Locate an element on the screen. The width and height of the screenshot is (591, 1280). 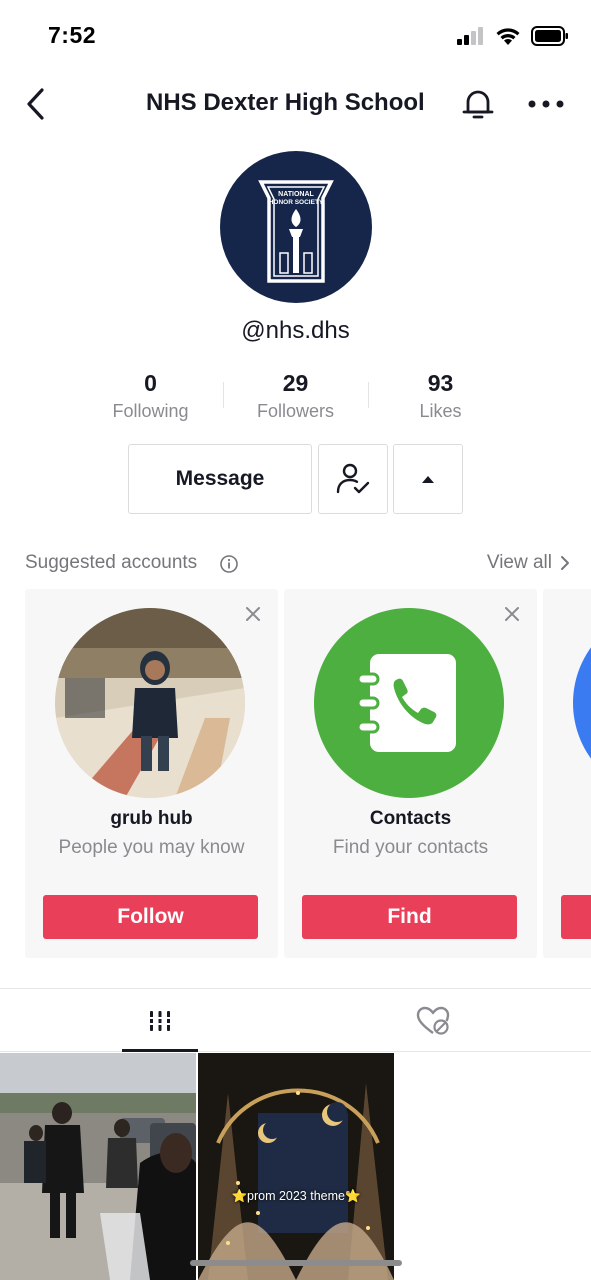
chevron-right-icon is located at coordinates (565, 563).